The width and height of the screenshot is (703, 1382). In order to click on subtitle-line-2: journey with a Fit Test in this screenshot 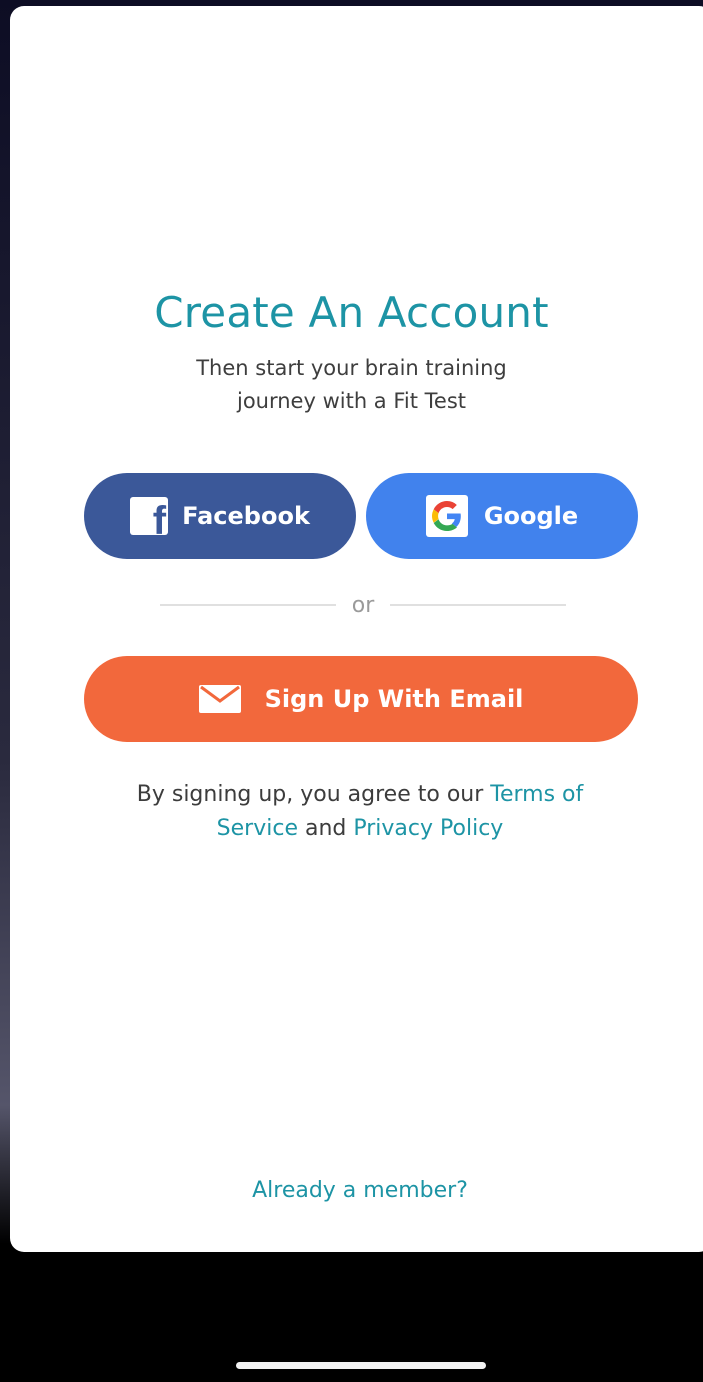, I will do `click(351, 401)`.